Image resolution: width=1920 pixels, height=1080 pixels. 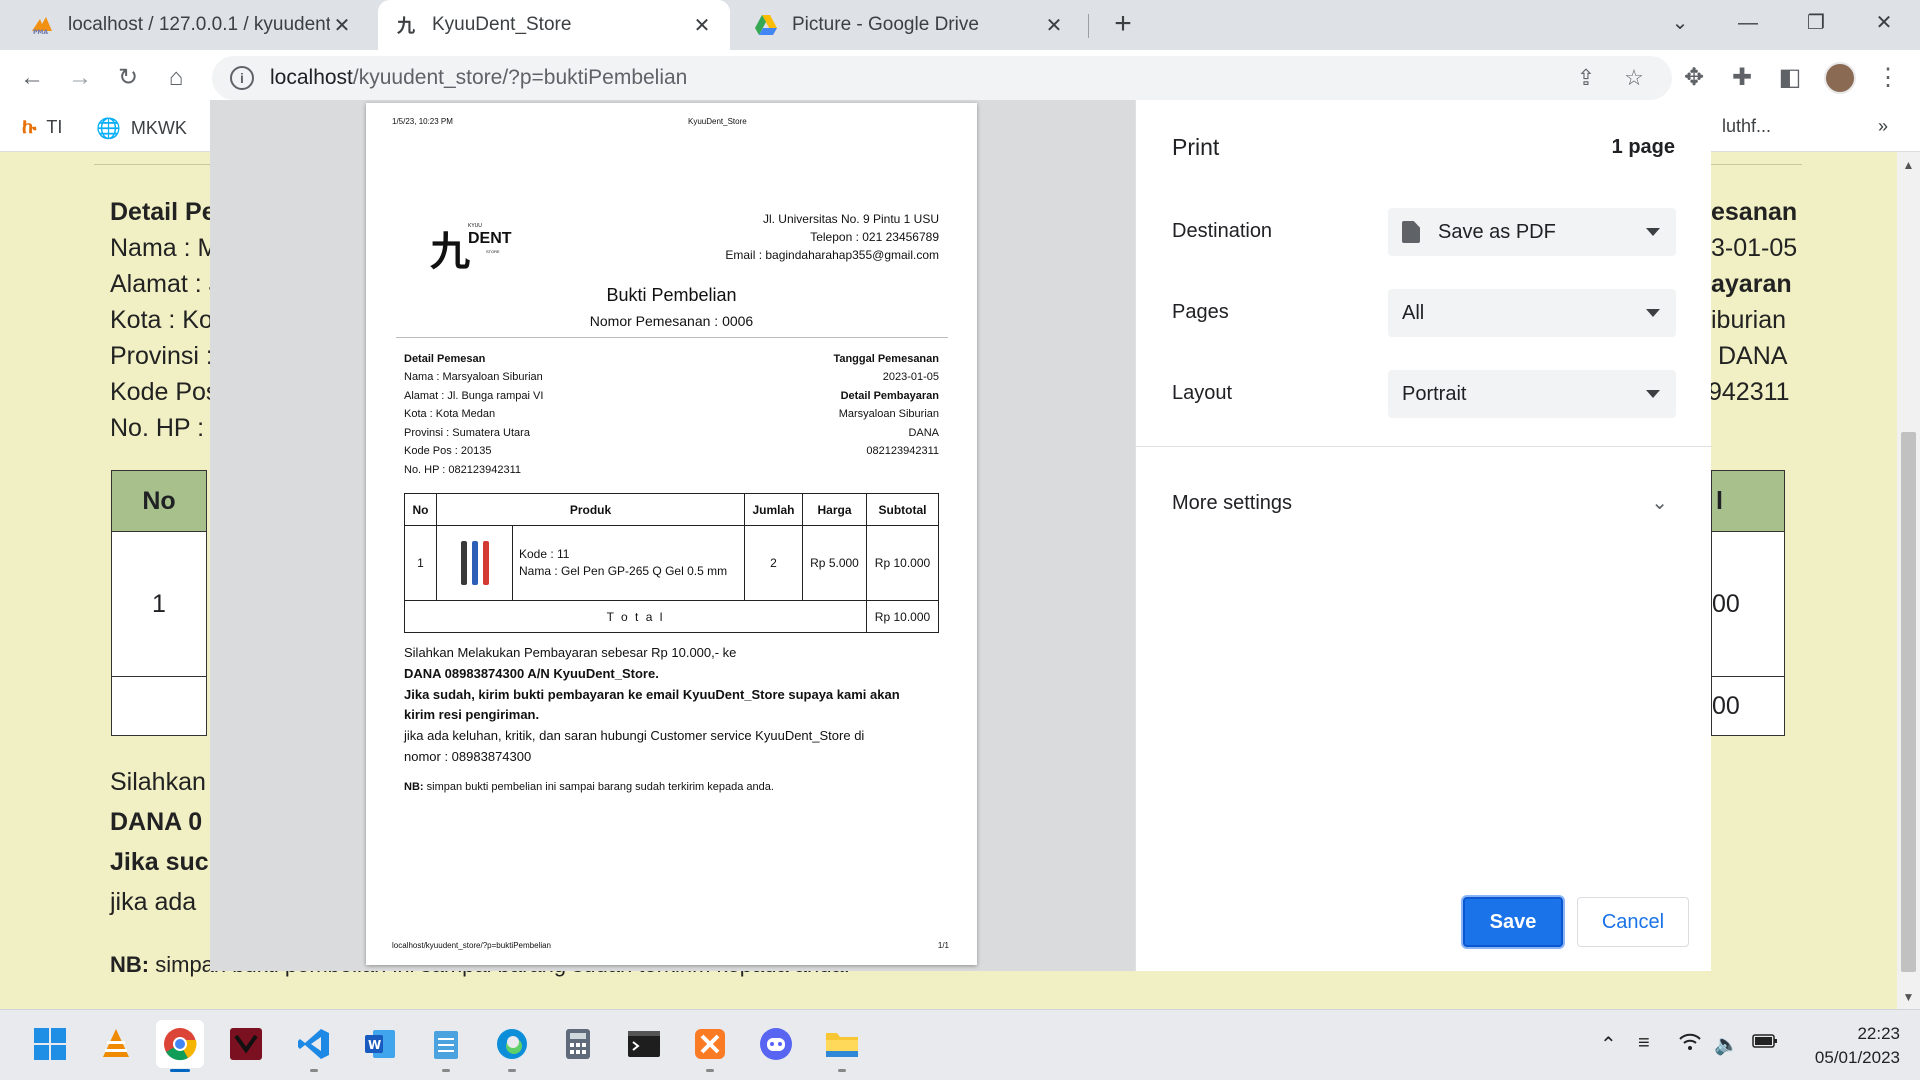 What do you see at coordinates (1751, 284) in the screenshot?
I see `bg-right-line: ayaran` at bounding box center [1751, 284].